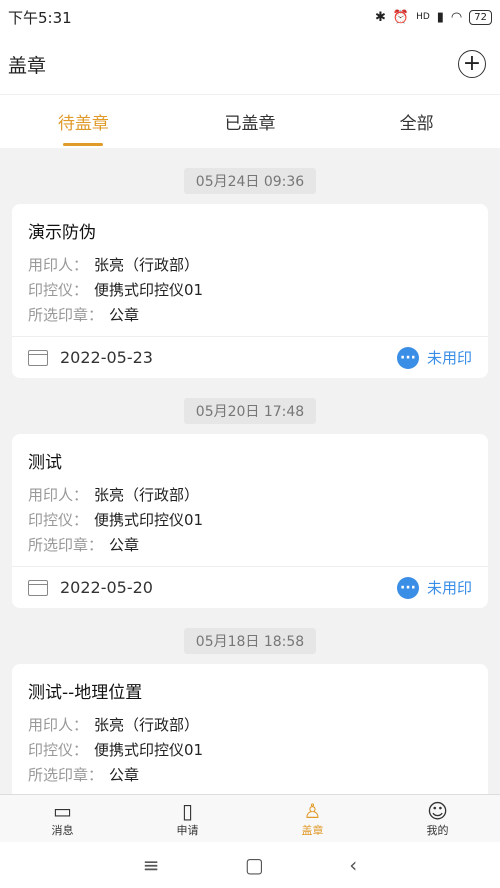 This screenshot has height=888, width=500. I want to click on network-label: HD, so click(423, 17).